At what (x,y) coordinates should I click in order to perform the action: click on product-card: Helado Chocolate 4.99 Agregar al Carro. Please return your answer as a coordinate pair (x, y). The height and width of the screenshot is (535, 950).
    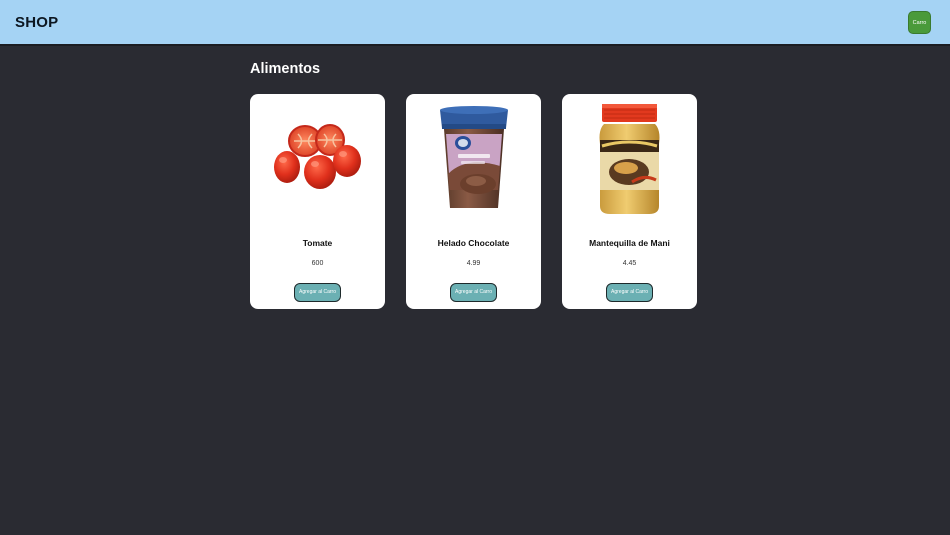
    Looking at the image, I should click on (473, 201).